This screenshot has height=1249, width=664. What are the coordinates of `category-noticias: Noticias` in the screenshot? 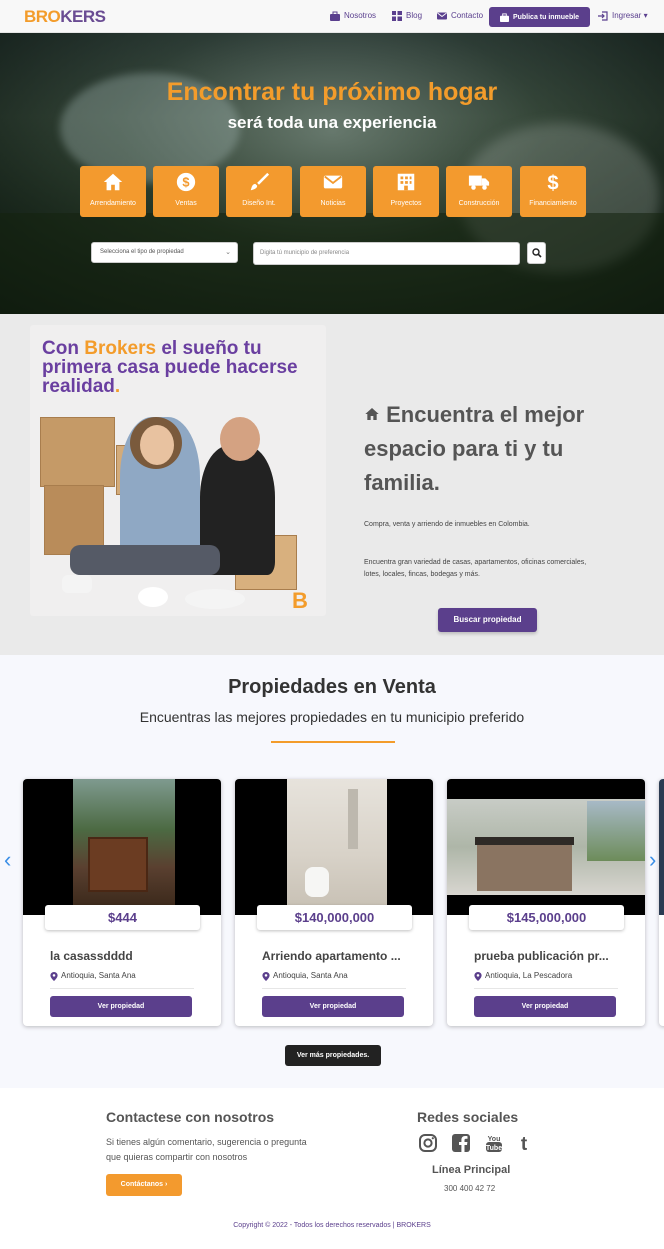 It's located at (333, 191).